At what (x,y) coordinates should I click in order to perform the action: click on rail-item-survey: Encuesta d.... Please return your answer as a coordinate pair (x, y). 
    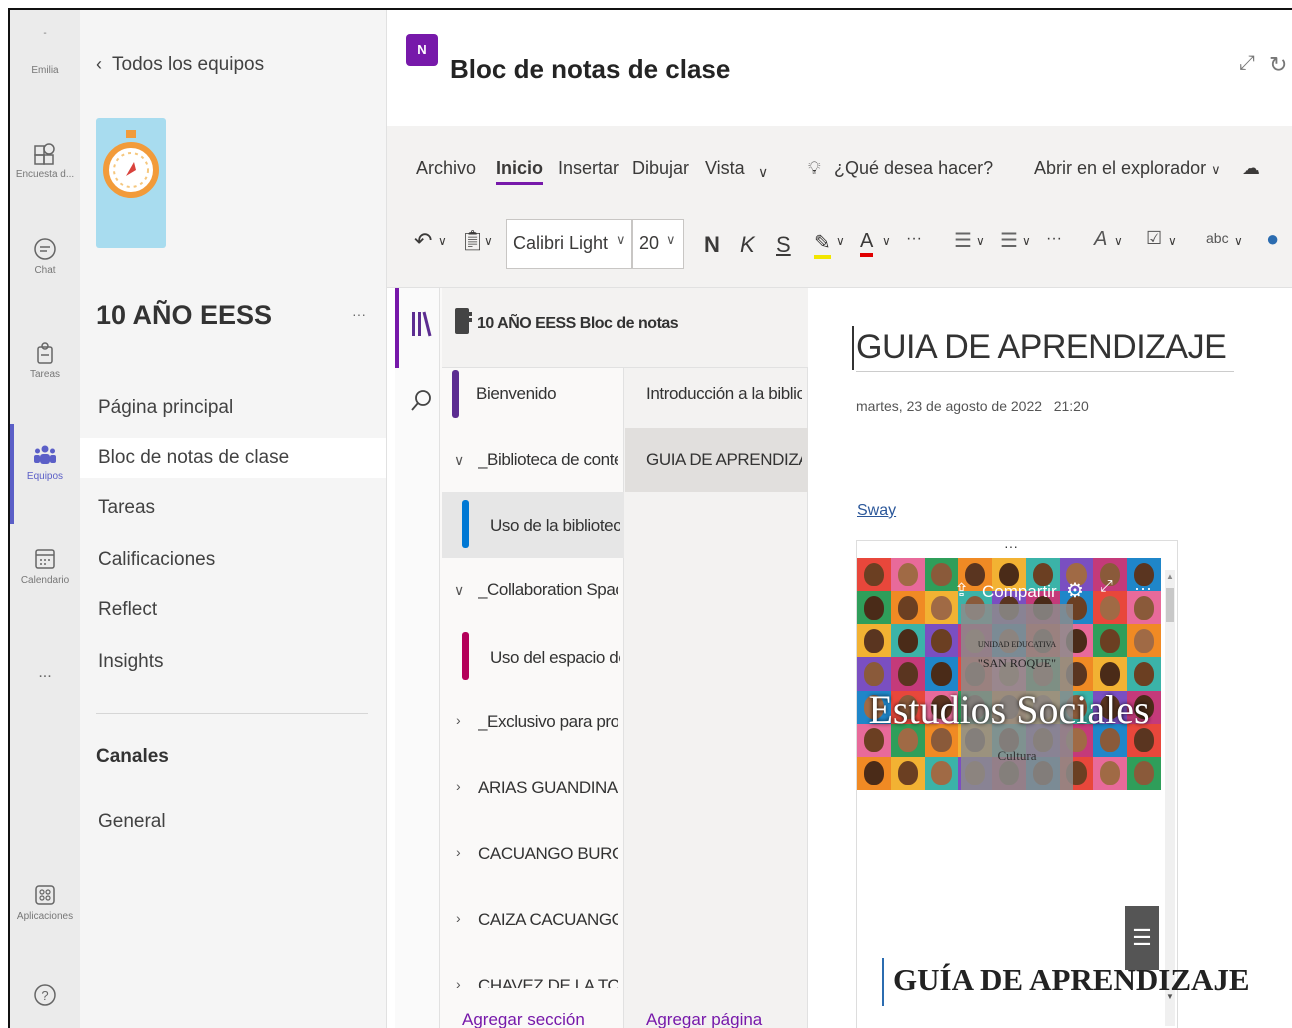
    Looking at the image, I should click on (45, 160).